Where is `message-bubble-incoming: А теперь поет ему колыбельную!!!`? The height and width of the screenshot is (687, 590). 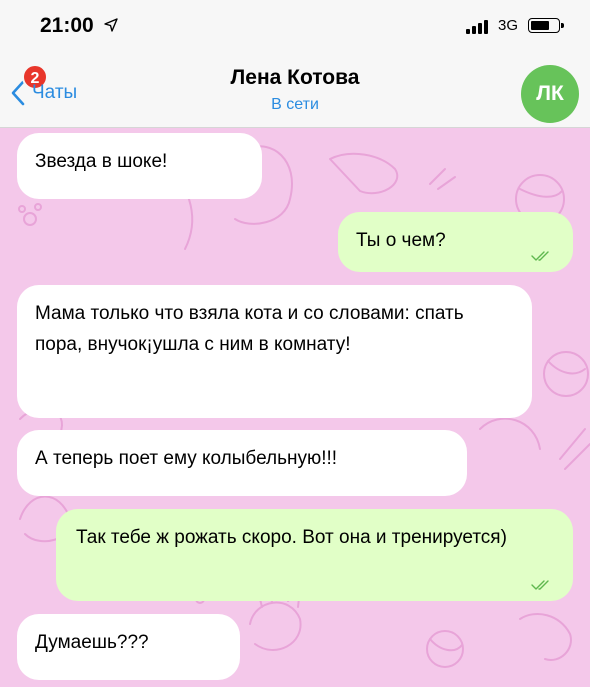 message-bubble-incoming: А теперь поет ему колыбельную!!! is located at coordinates (242, 463).